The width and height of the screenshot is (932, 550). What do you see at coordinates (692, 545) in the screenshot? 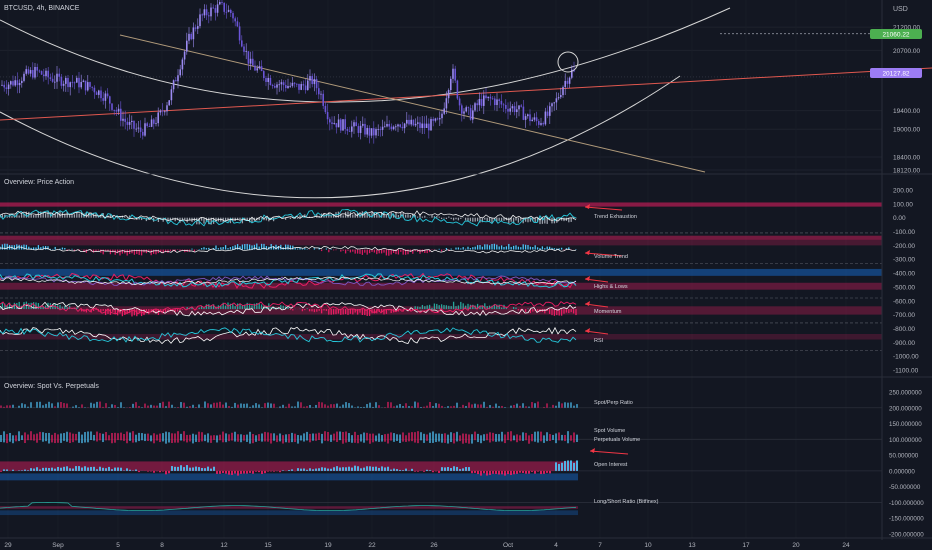
I see `time-tick-label: 13` at bounding box center [692, 545].